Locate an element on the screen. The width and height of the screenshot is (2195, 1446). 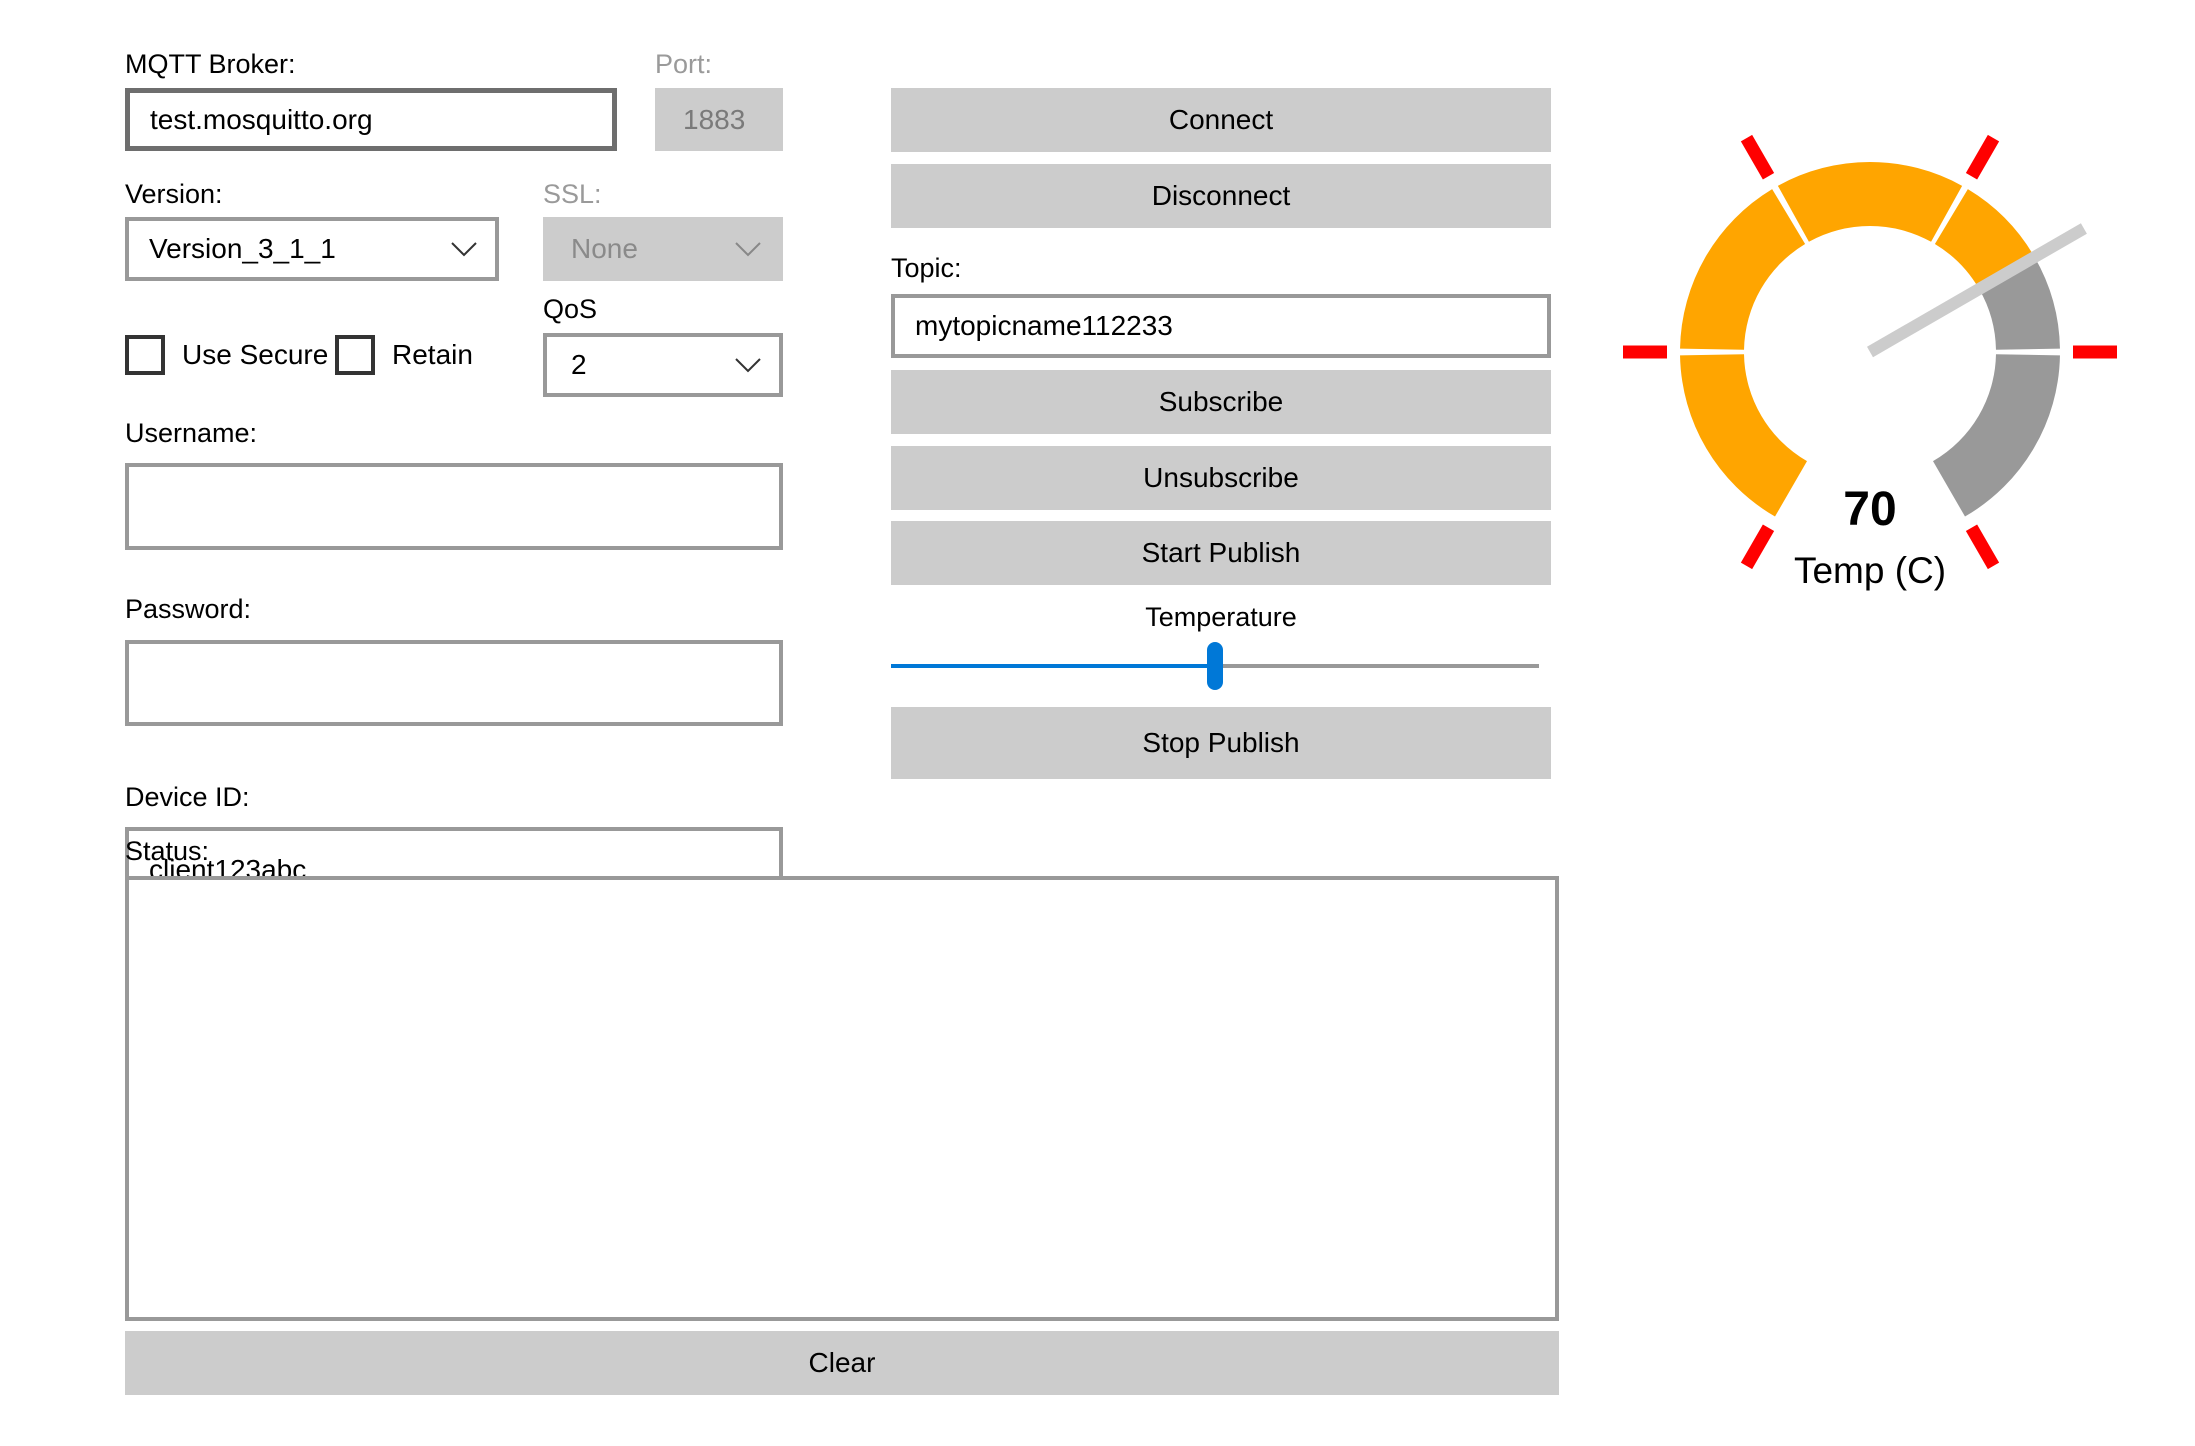
temperature-slider is located at coordinates (1224, 666).